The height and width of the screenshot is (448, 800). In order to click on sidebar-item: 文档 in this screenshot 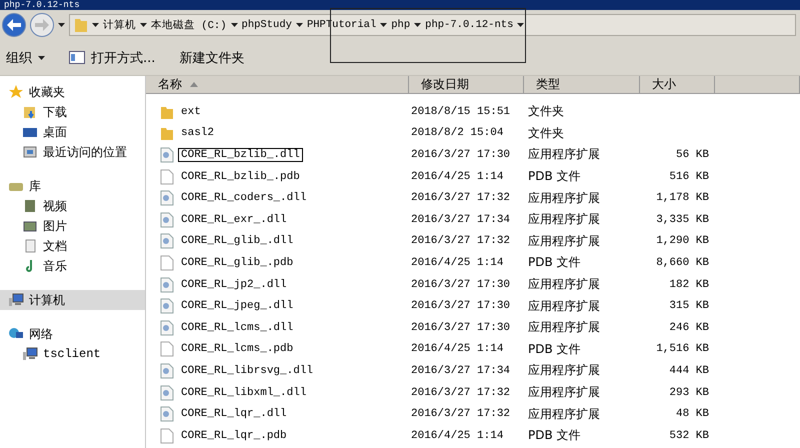, I will do `click(72, 246)`.